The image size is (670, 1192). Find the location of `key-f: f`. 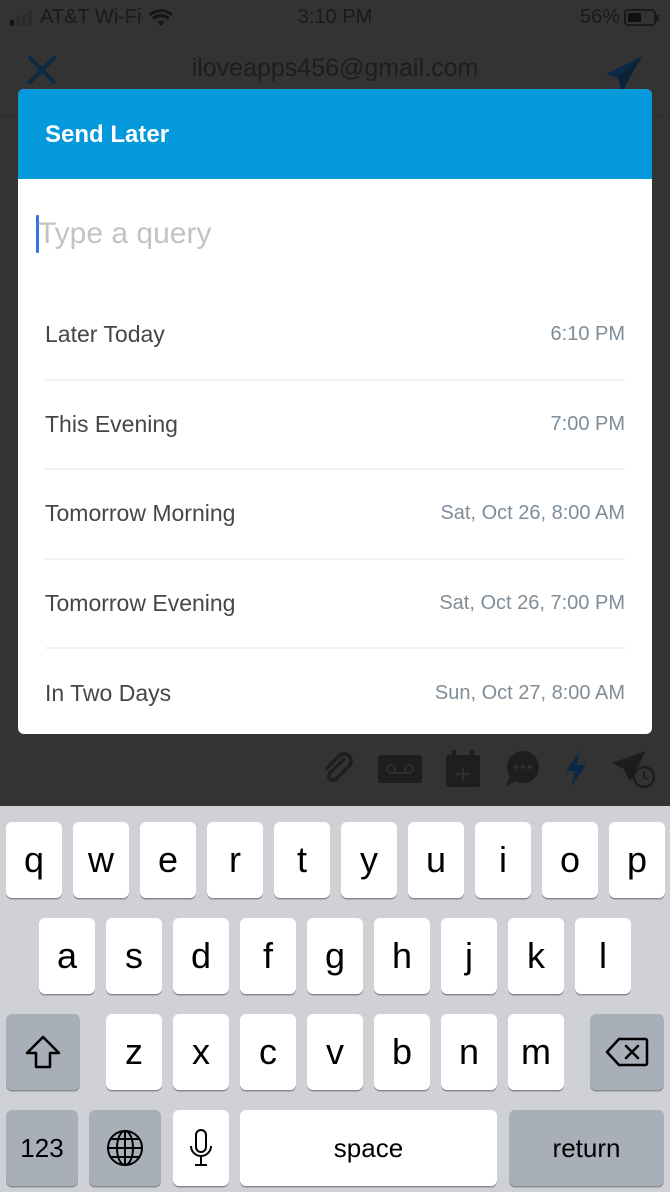

key-f: f is located at coordinates (268, 956).